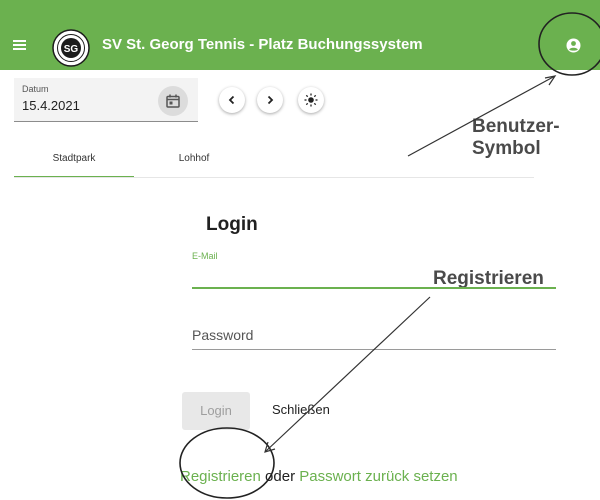 This screenshot has height=500, width=600. I want to click on email-field, so click(374, 275).